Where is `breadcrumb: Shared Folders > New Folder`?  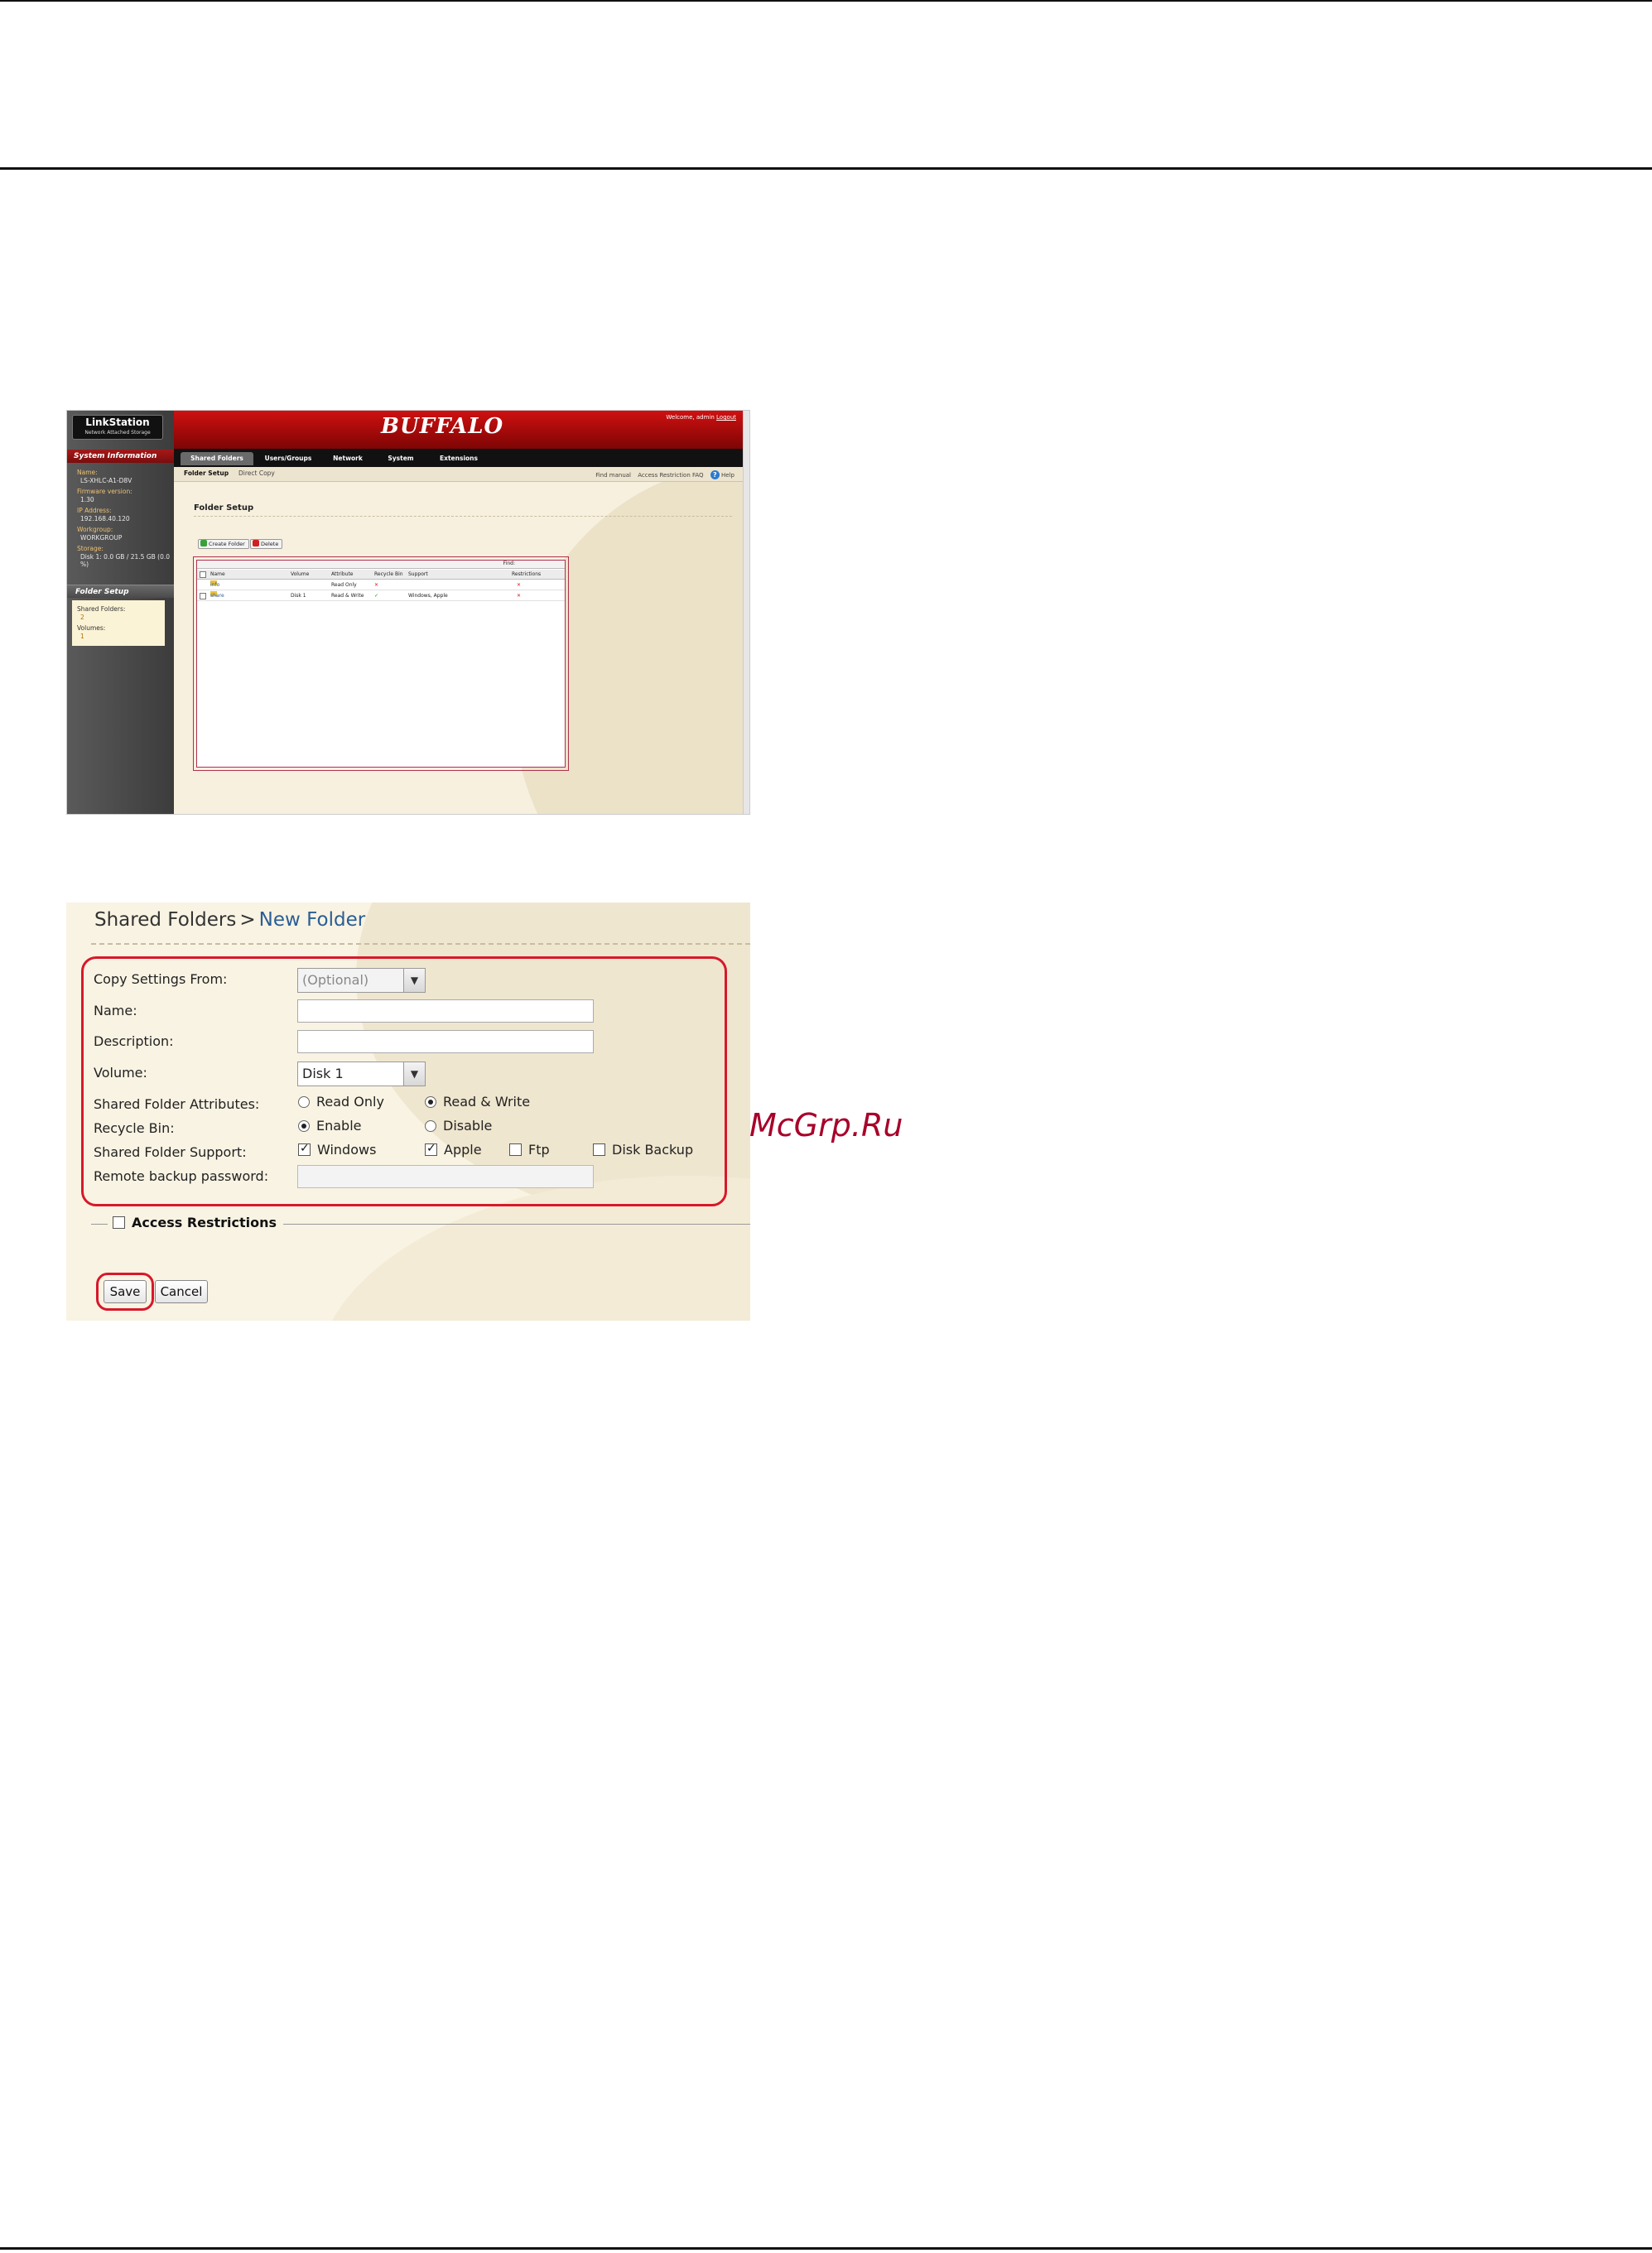 breadcrumb: Shared Folders > New Folder is located at coordinates (229, 920).